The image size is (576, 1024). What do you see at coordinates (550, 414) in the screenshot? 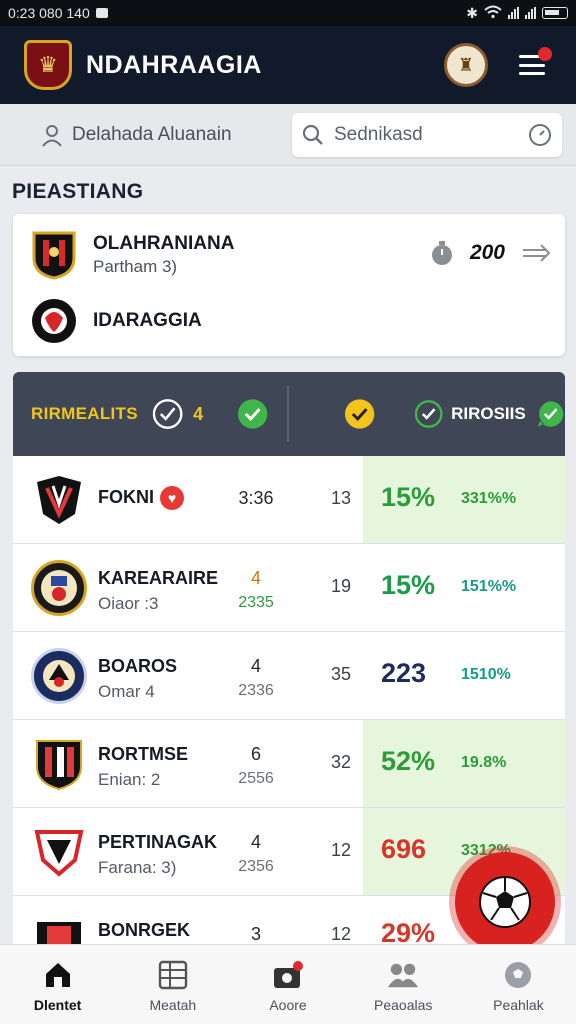
I see `chat-check-icon` at bounding box center [550, 414].